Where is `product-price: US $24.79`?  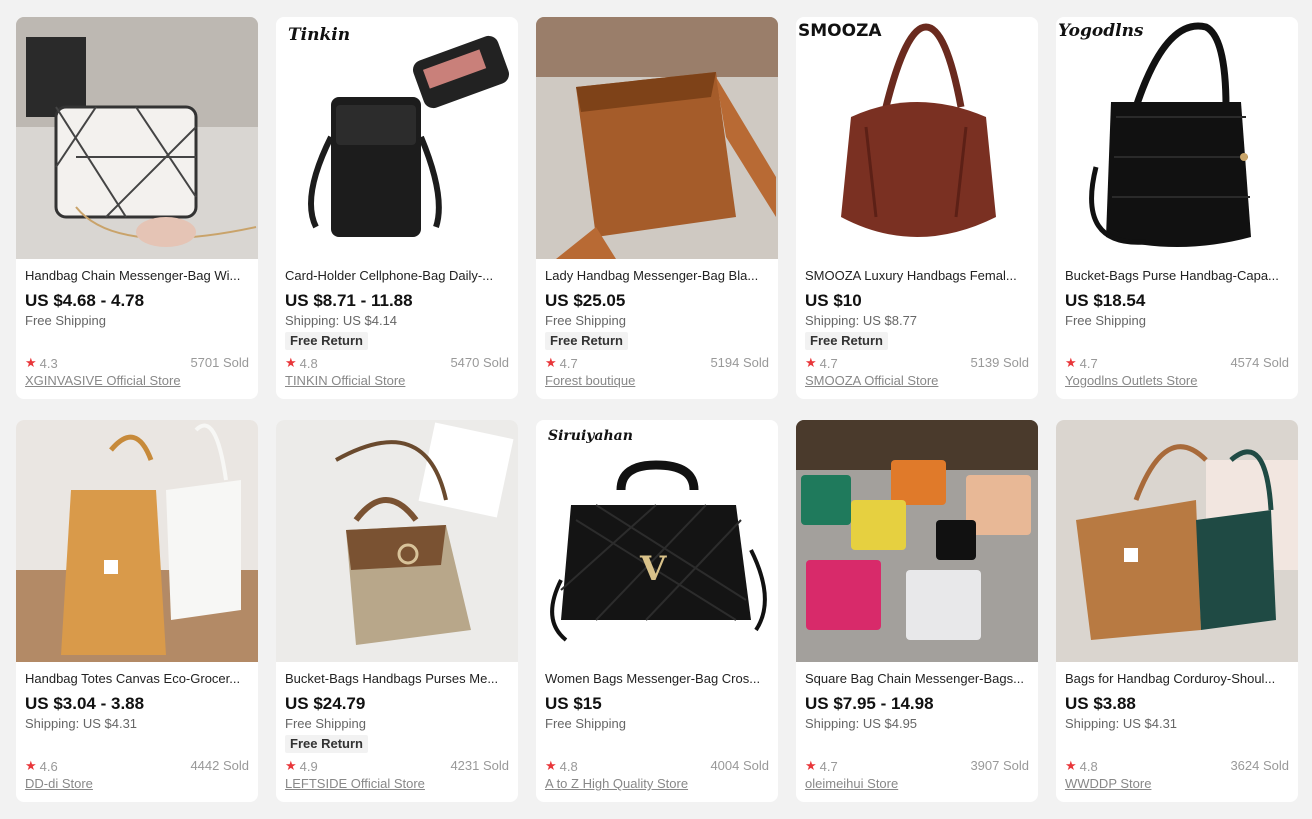
product-price: US $24.79 is located at coordinates (325, 703).